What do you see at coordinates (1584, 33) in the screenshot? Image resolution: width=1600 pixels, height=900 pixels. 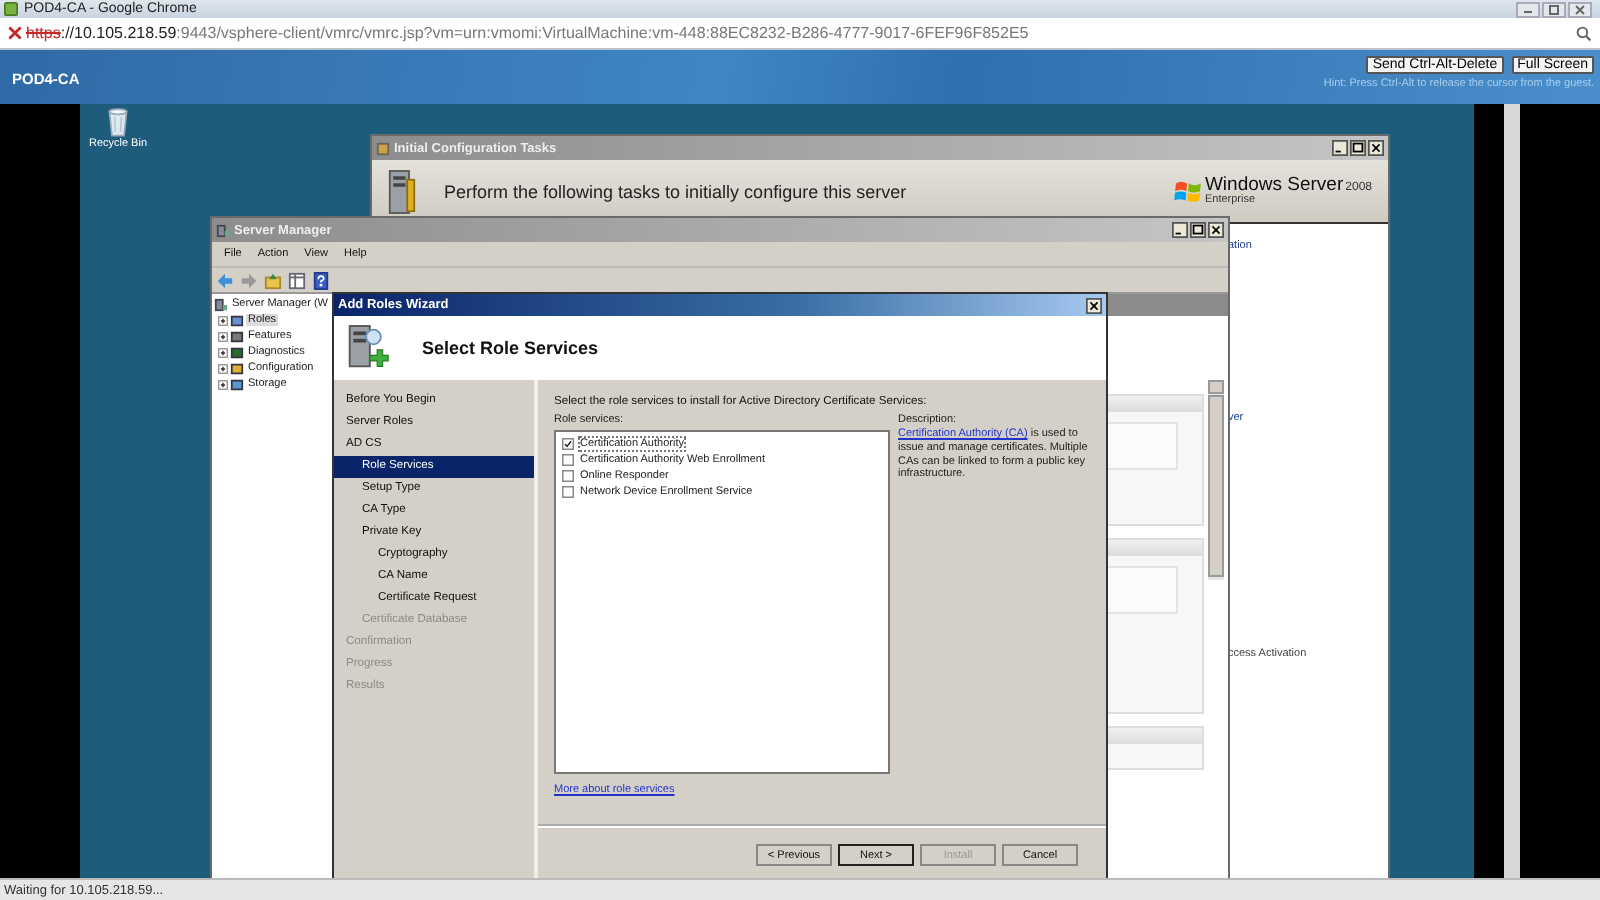 I see `search-icon` at bounding box center [1584, 33].